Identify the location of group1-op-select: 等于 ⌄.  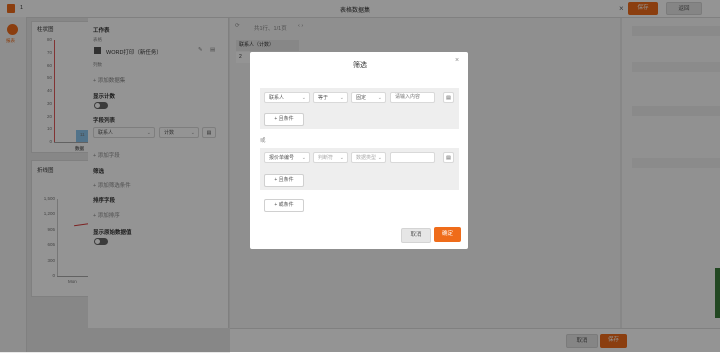
(330, 97).